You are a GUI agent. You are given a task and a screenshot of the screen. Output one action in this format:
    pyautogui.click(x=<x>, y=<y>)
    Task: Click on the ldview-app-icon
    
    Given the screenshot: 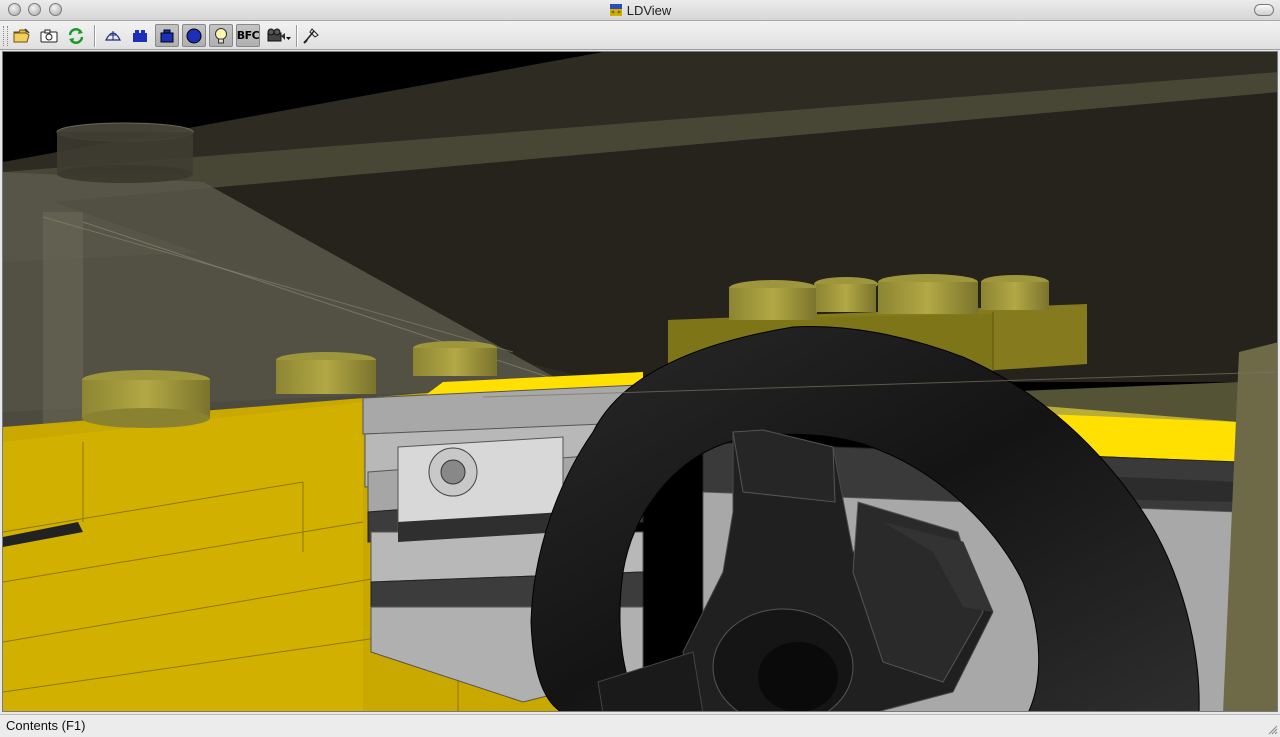 What is the action you would take?
    pyautogui.click(x=615, y=10)
    